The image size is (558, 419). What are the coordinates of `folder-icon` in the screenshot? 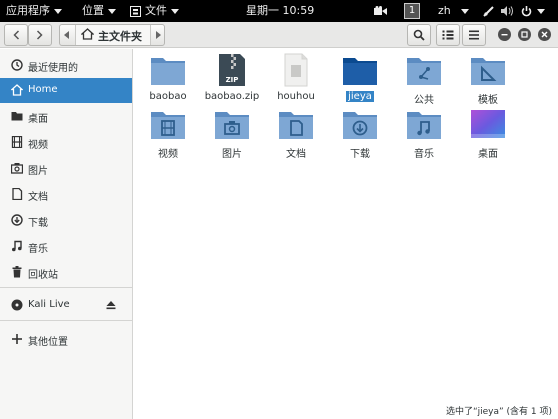 It's located at (168, 71).